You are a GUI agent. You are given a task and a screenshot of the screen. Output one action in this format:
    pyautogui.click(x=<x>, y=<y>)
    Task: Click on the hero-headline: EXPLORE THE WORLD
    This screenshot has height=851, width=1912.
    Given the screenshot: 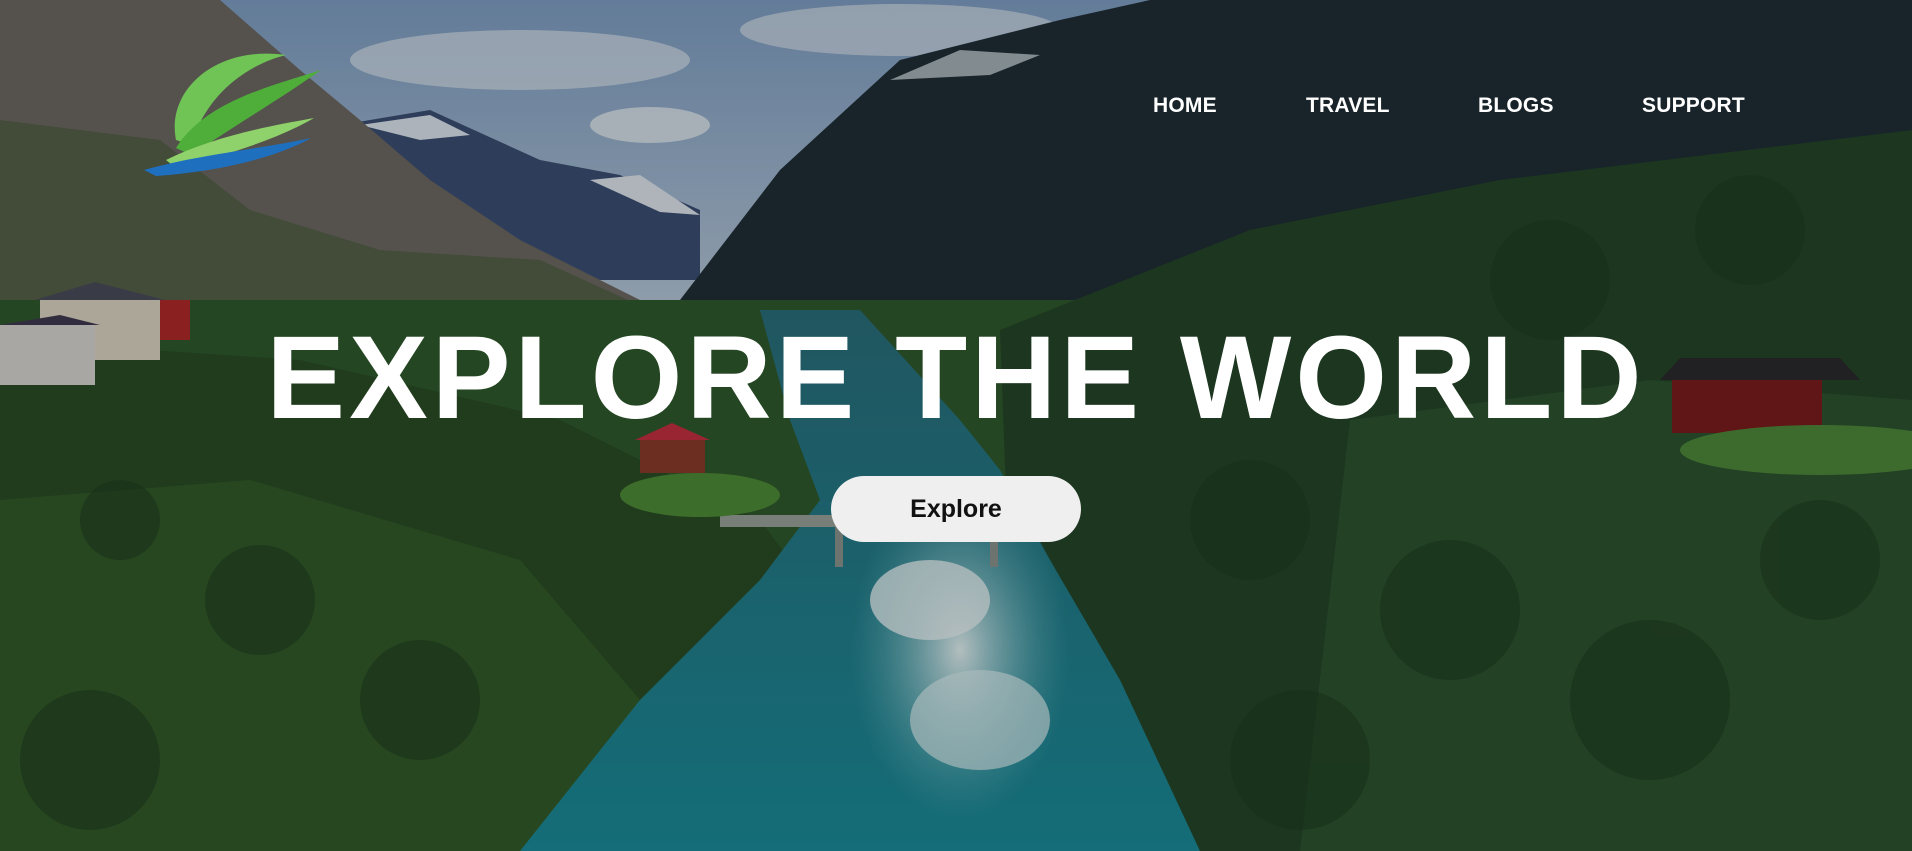 What is the action you would take?
    pyautogui.click(x=956, y=378)
    